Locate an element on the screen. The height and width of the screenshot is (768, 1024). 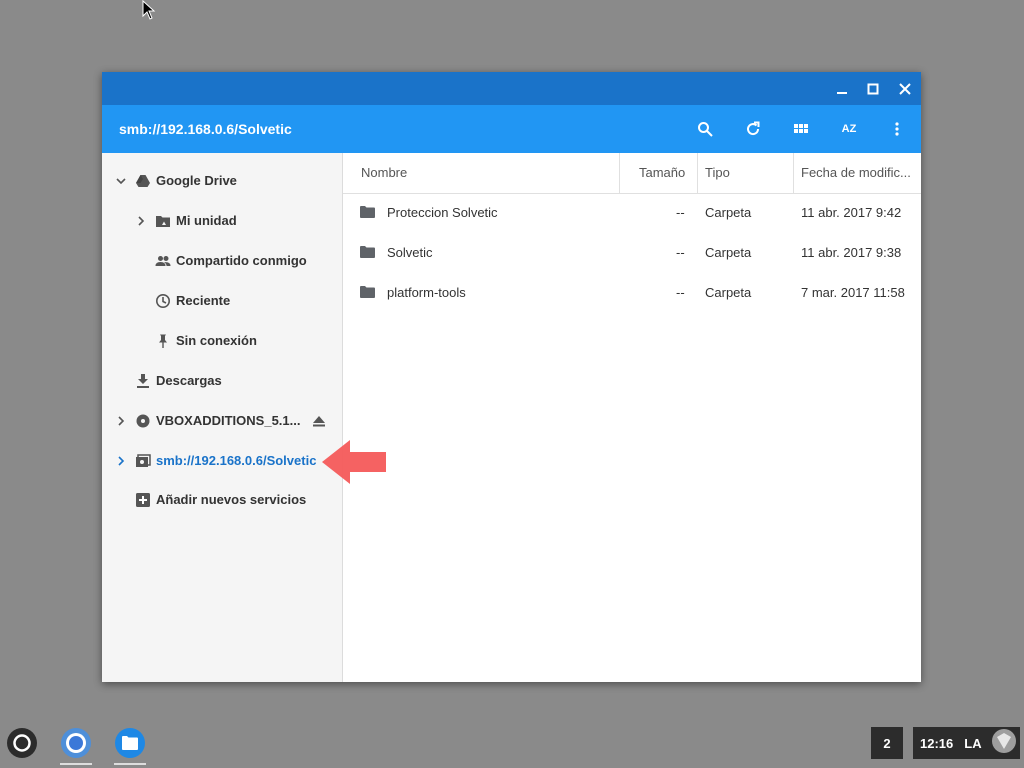
files-app-icon is located at coordinates (130, 743).